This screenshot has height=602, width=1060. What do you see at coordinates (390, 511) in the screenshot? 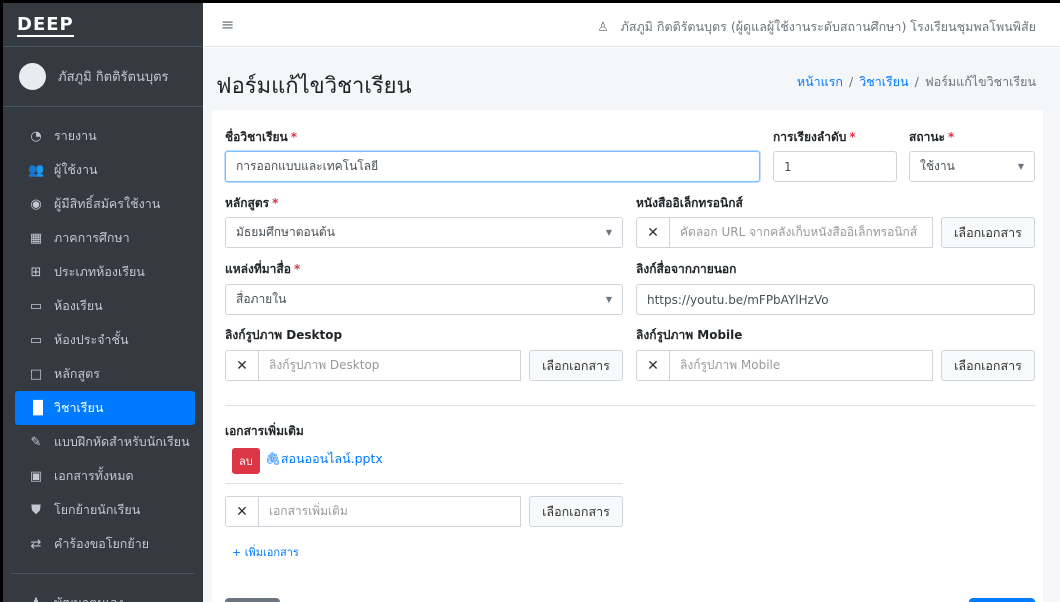
I see `extra-doc-input: เอกสารเพิ่มเติม` at bounding box center [390, 511].